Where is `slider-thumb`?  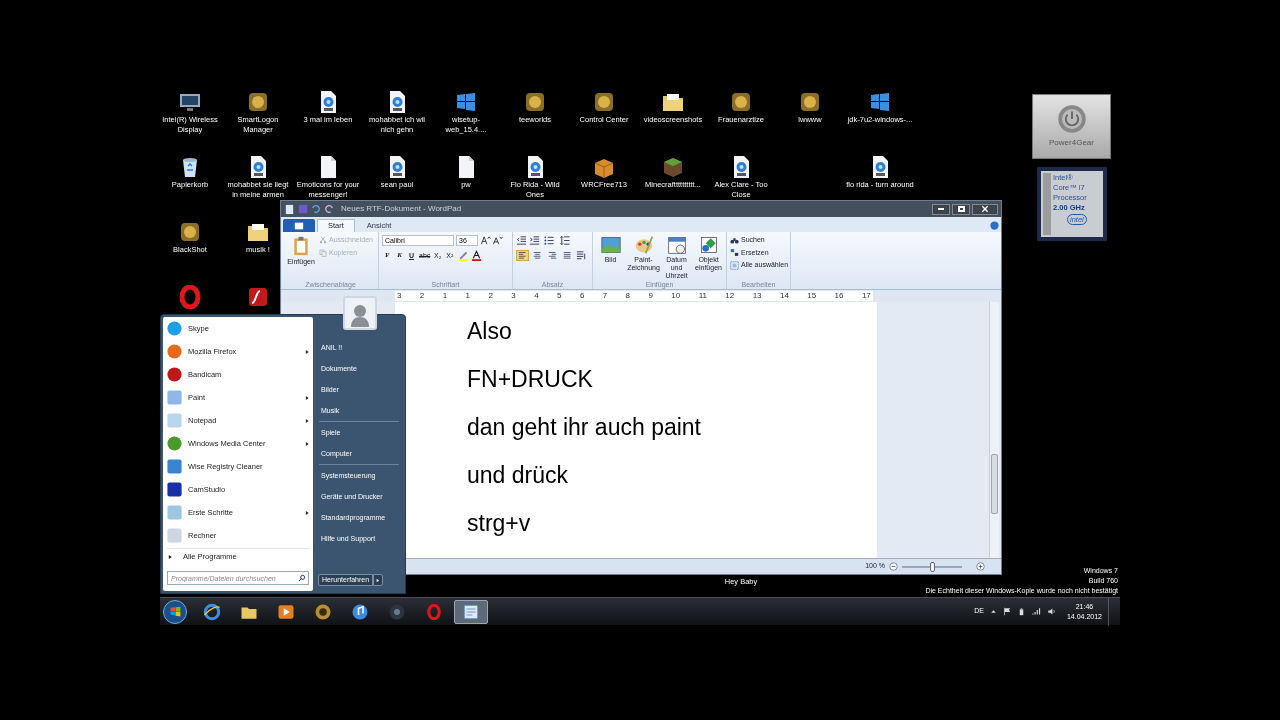
slider-thumb is located at coordinates (932, 566).